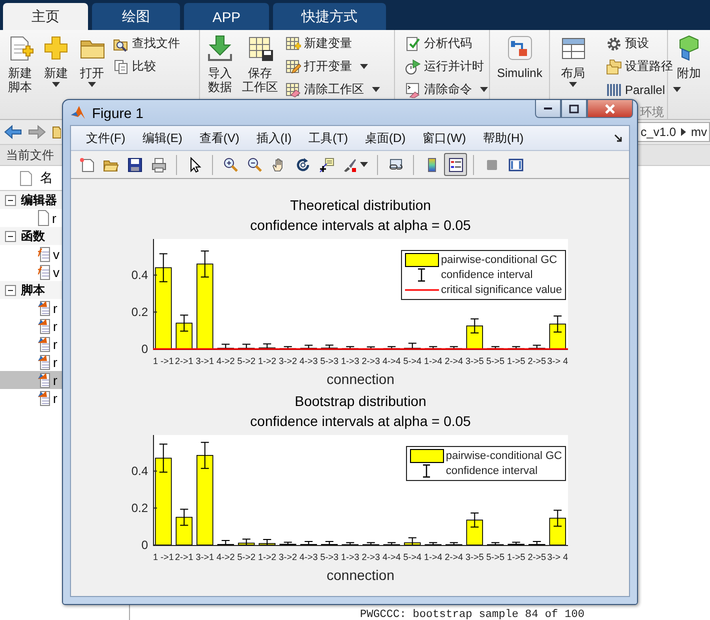  Describe the element at coordinates (39, 200) in the screenshot. I see `tree-group-label: 编辑器` at that location.